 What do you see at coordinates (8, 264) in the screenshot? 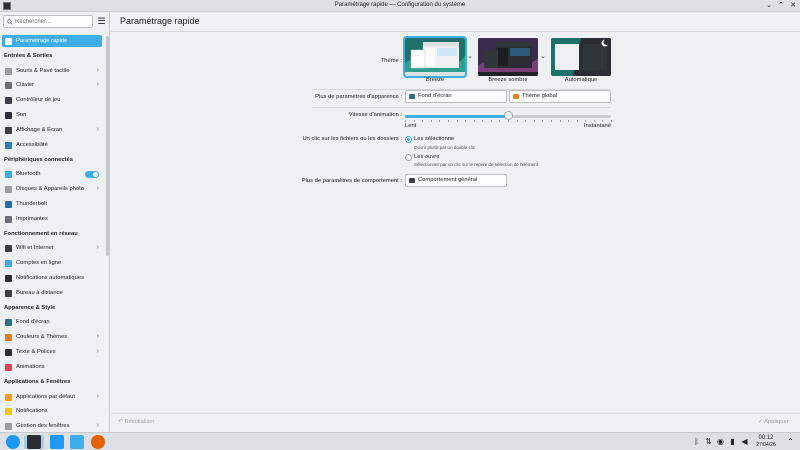
I see `online-accounts-icon` at bounding box center [8, 264].